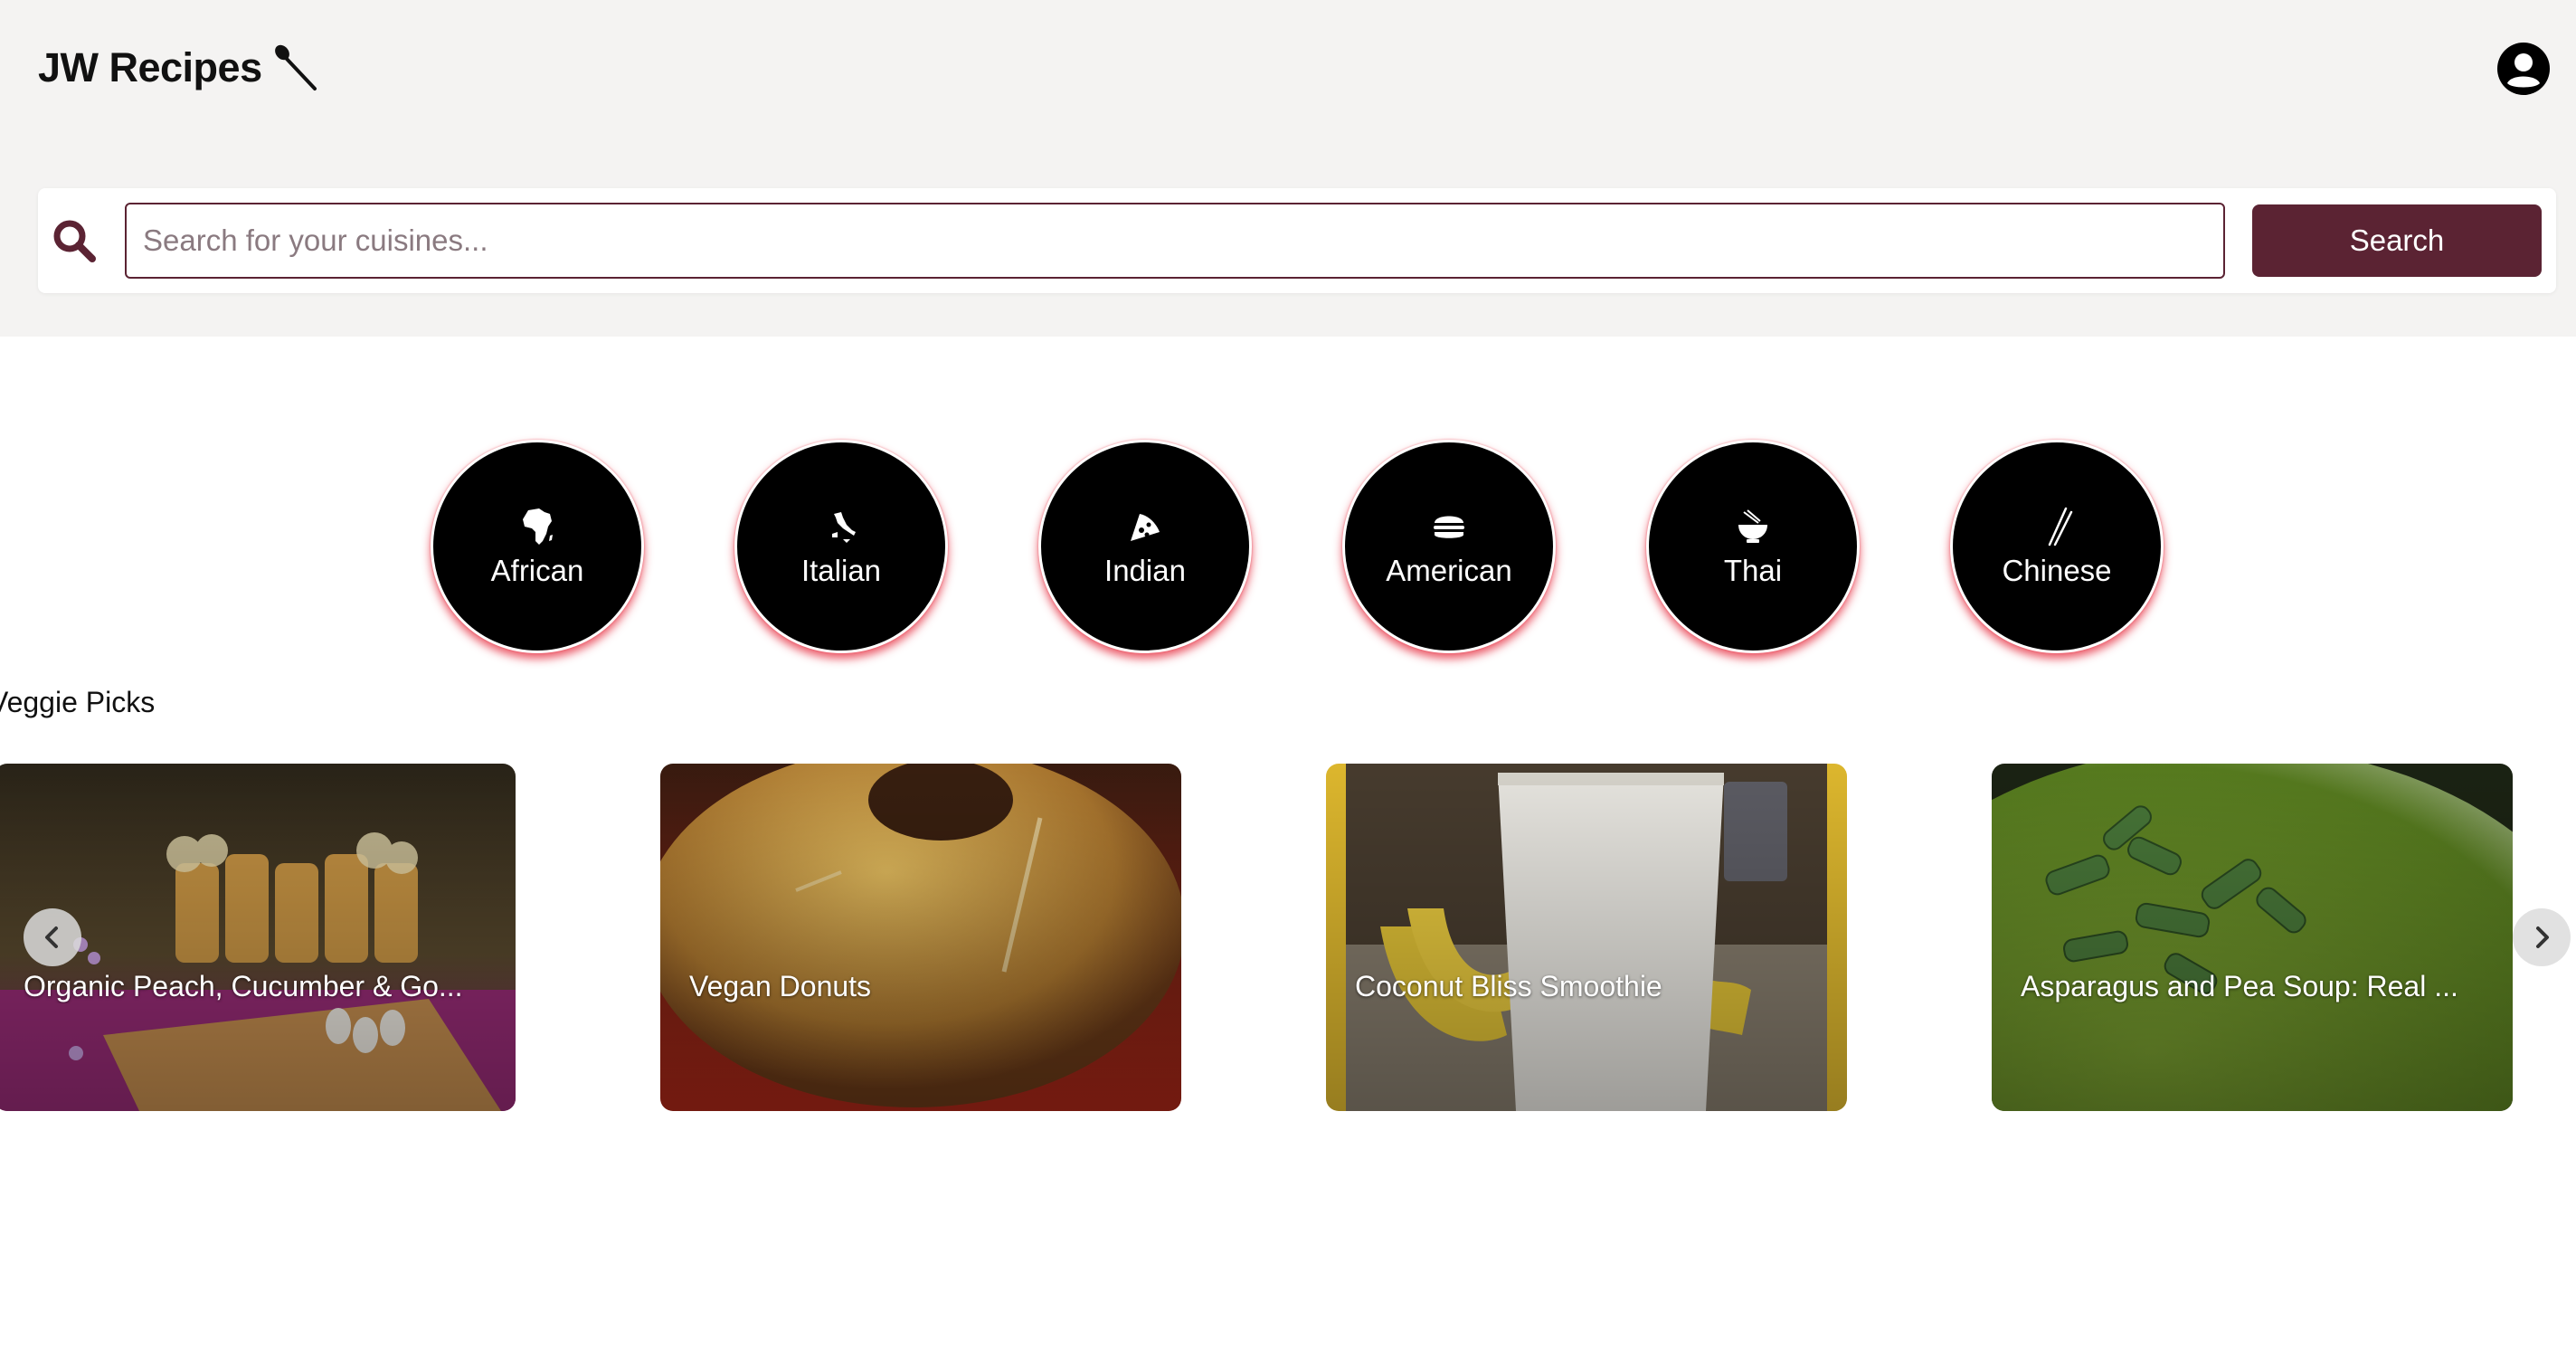 This screenshot has width=2576, height=1368. What do you see at coordinates (1449, 527) in the screenshot?
I see `burger-icon` at bounding box center [1449, 527].